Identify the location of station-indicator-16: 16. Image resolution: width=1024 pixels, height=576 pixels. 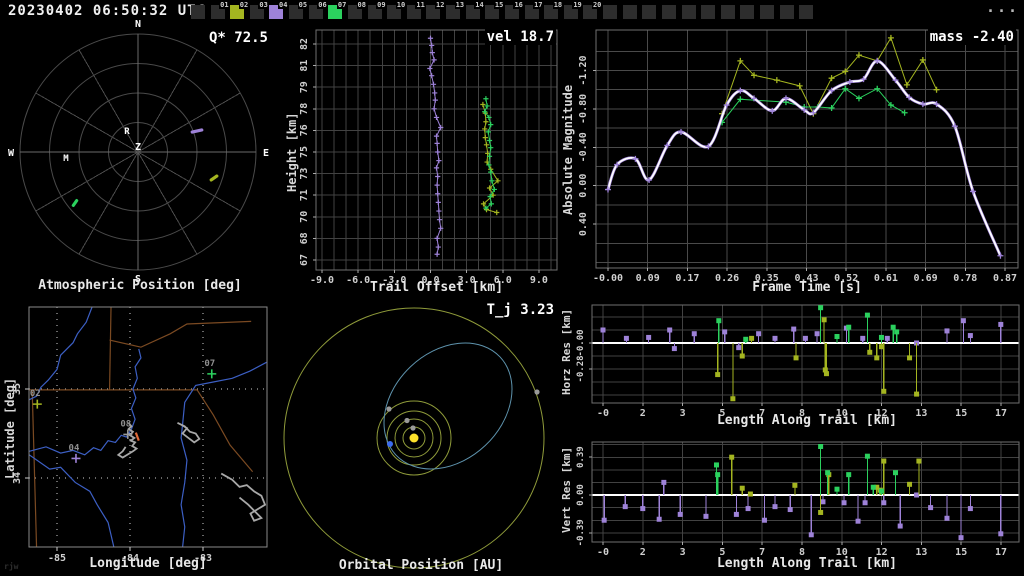
(514, 10).